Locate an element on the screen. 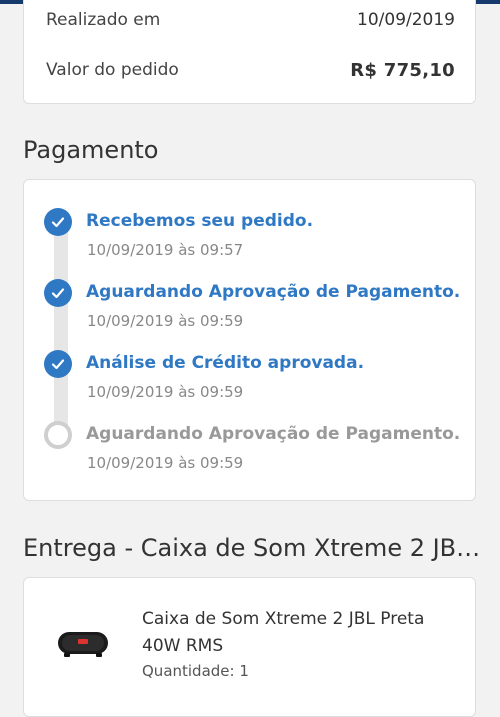 This screenshot has height=717, width=500. step-title: Análise de Crédito aprovada. is located at coordinates (225, 363).